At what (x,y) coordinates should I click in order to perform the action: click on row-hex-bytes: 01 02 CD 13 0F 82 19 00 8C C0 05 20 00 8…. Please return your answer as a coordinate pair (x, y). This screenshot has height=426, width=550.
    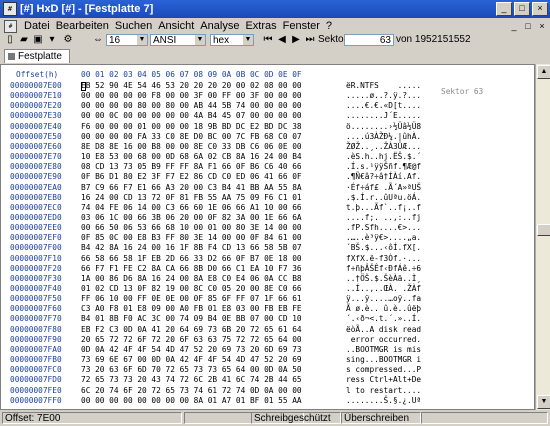
    Looking at the image, I should click on (191, 289).